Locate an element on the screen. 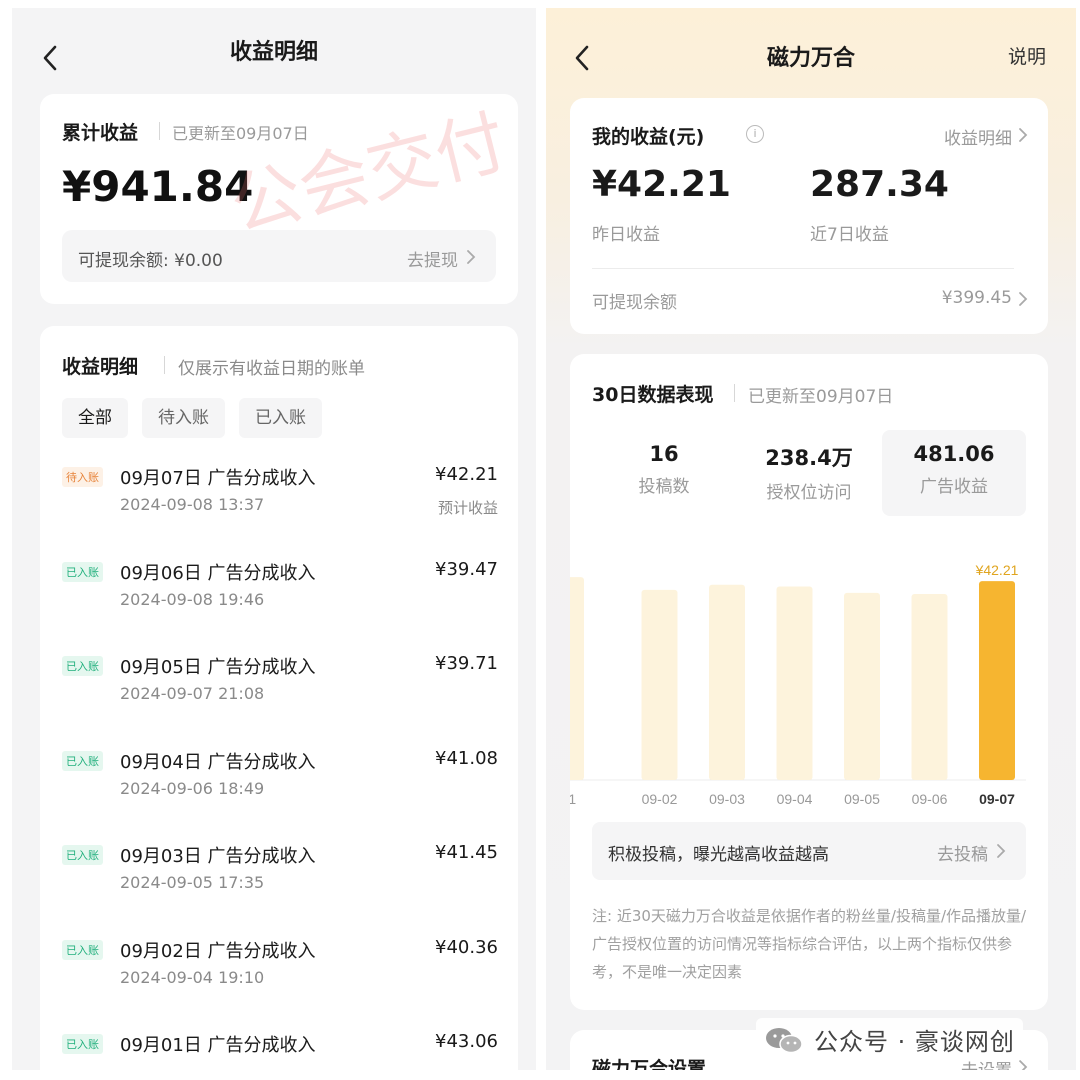 This screenshot has height=1080, width=1080. stat-value: 238.4万 is located at coordinates (809, 458).